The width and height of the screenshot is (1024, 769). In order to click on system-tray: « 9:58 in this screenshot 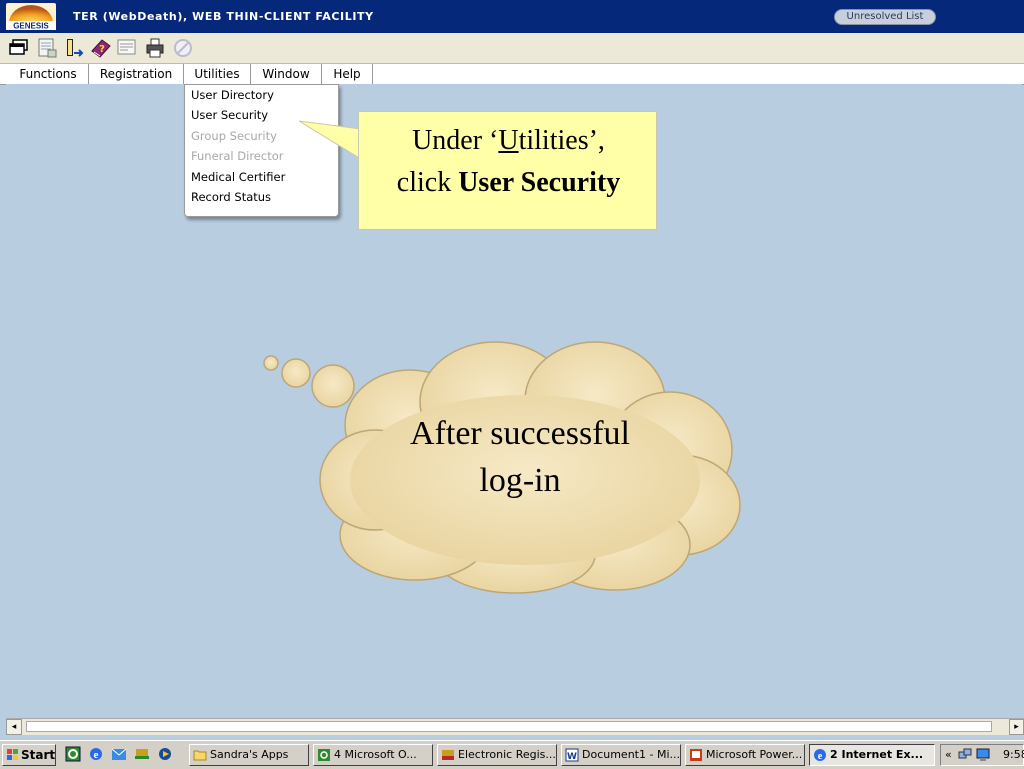, I will do `click(982, 755)`.